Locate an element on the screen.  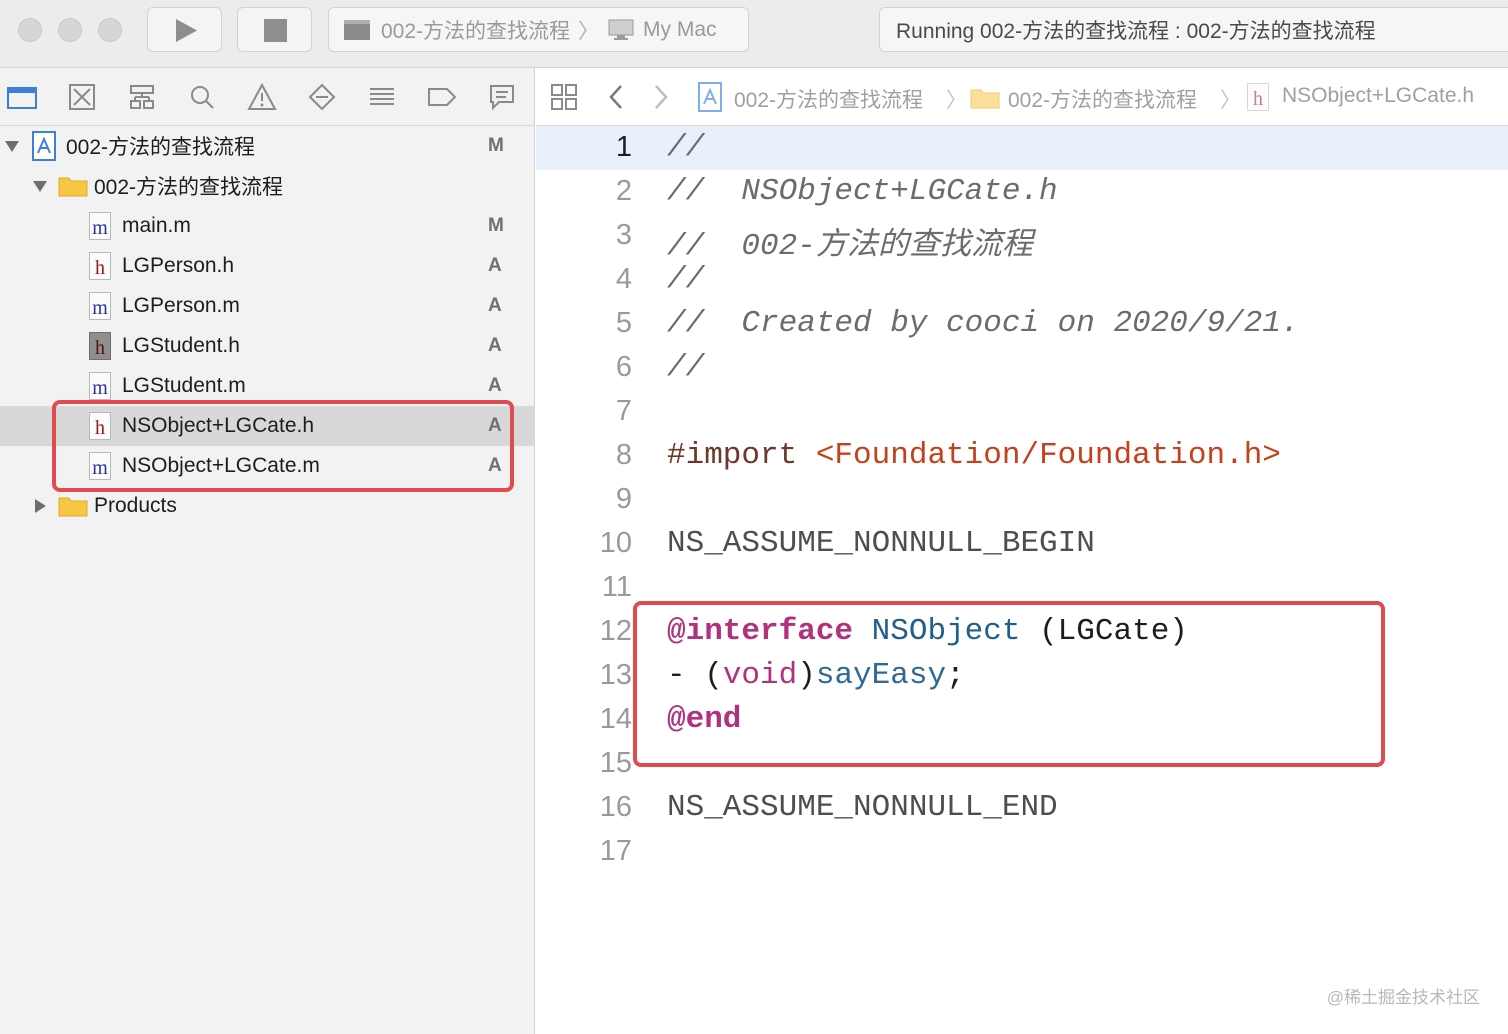
tree-row-label: main.m is located at coordinates (156, 225).